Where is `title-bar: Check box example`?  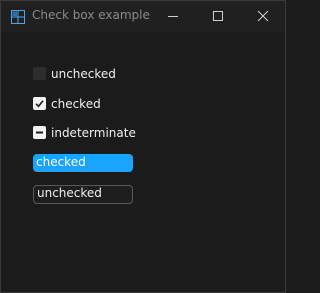
title-bar: Check box example is located at coordinates (143, 16).